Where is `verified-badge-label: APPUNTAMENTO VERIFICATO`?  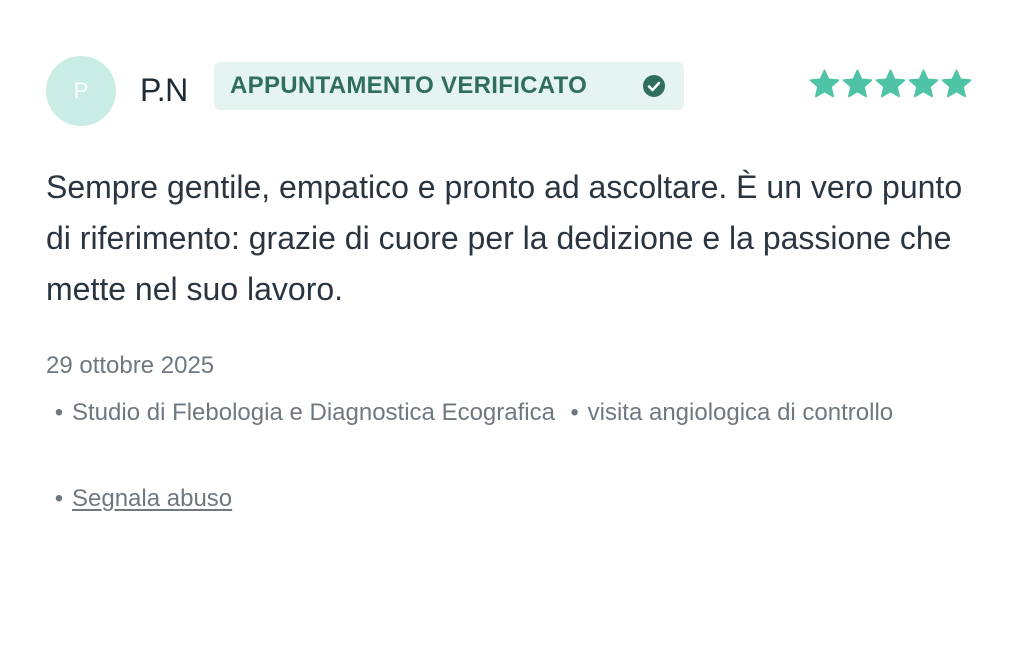
verified-badge-label: APPUNTAMENTO VERIFICATO is located at coordinates (409, 85).